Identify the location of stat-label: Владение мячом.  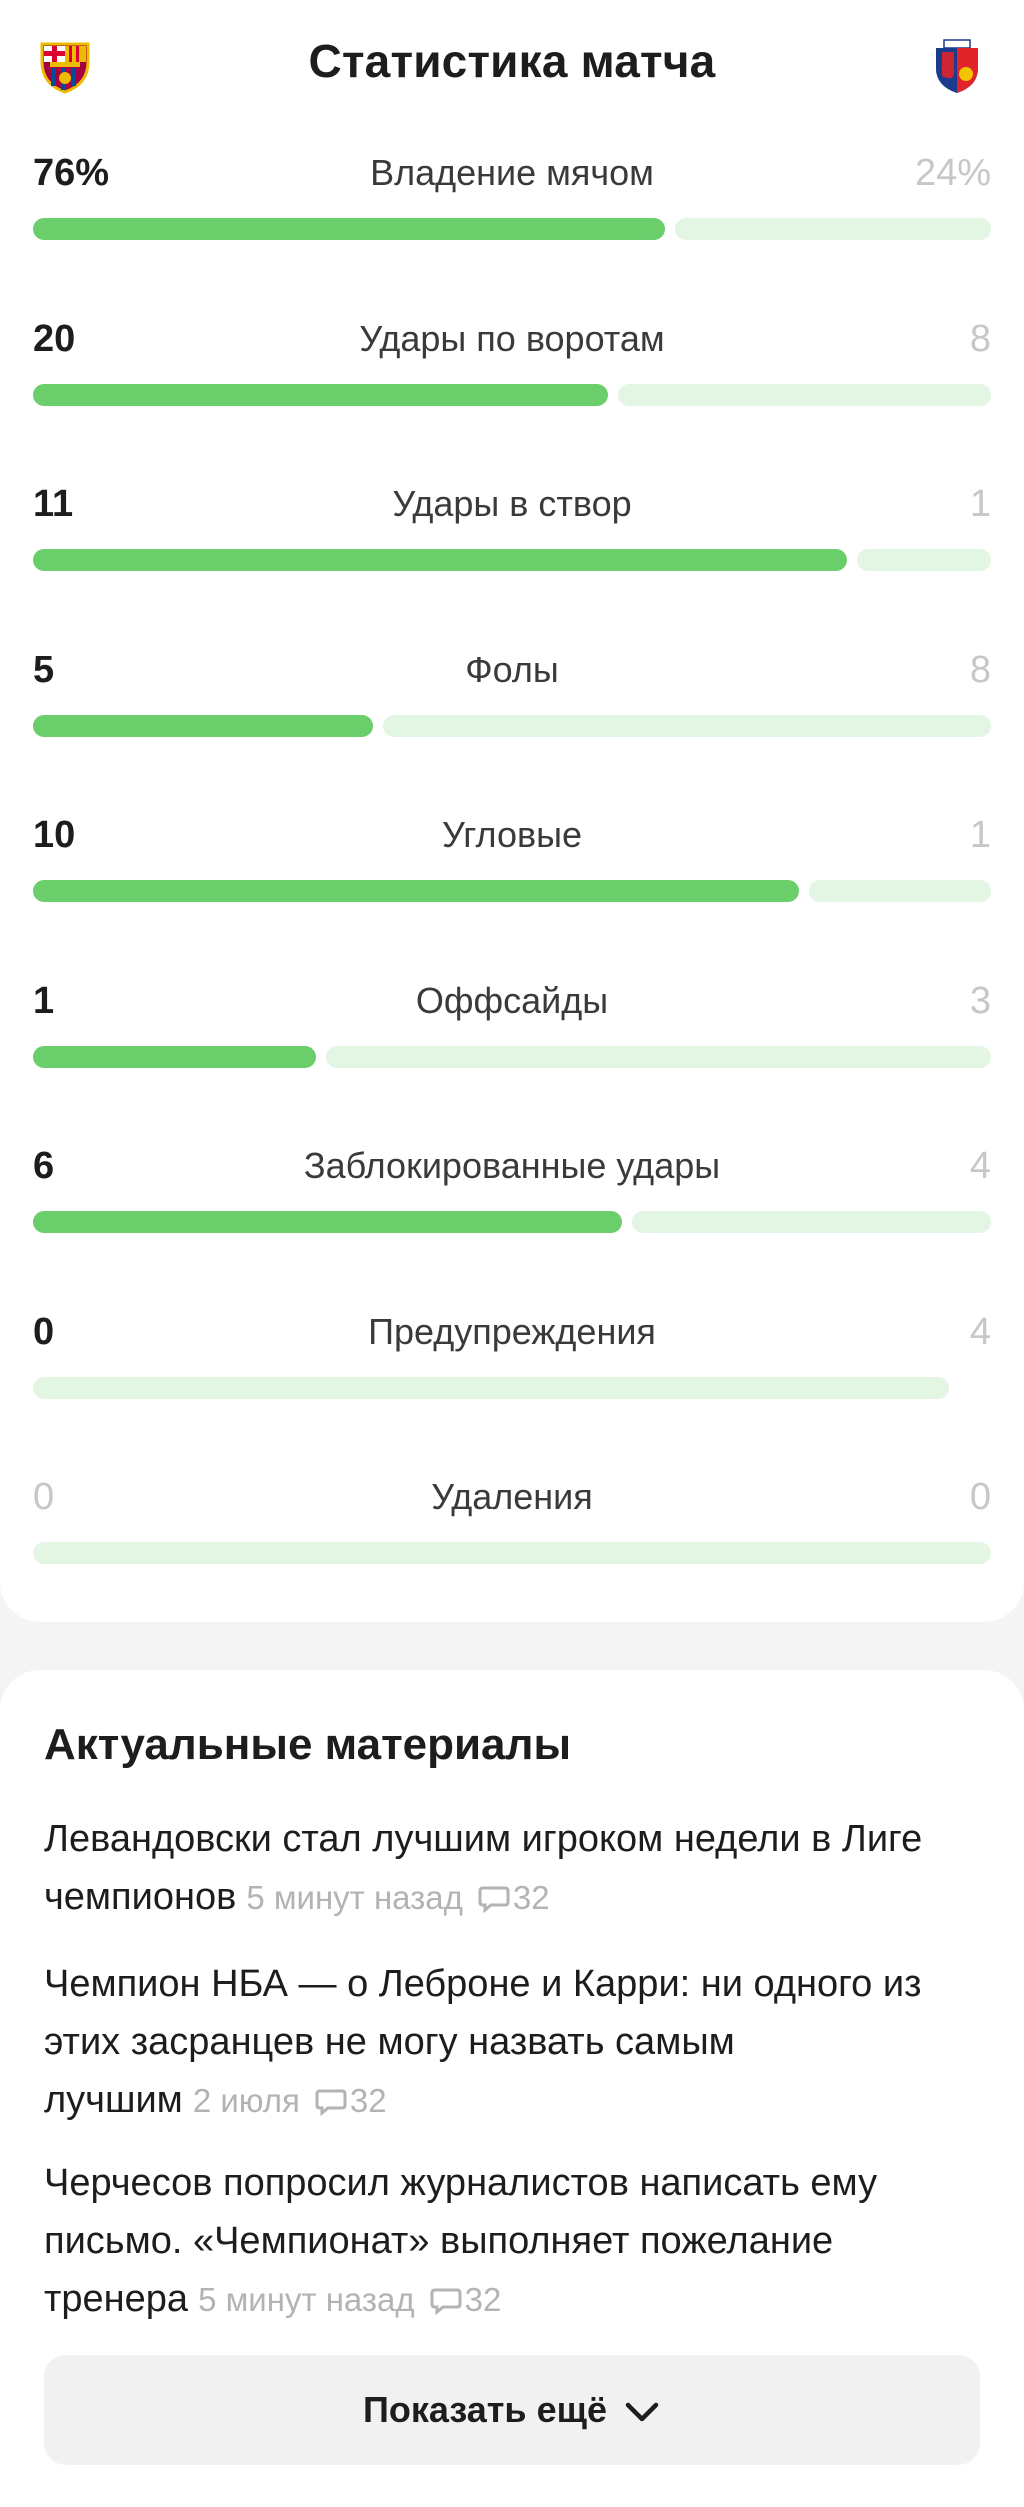
(512, 172).